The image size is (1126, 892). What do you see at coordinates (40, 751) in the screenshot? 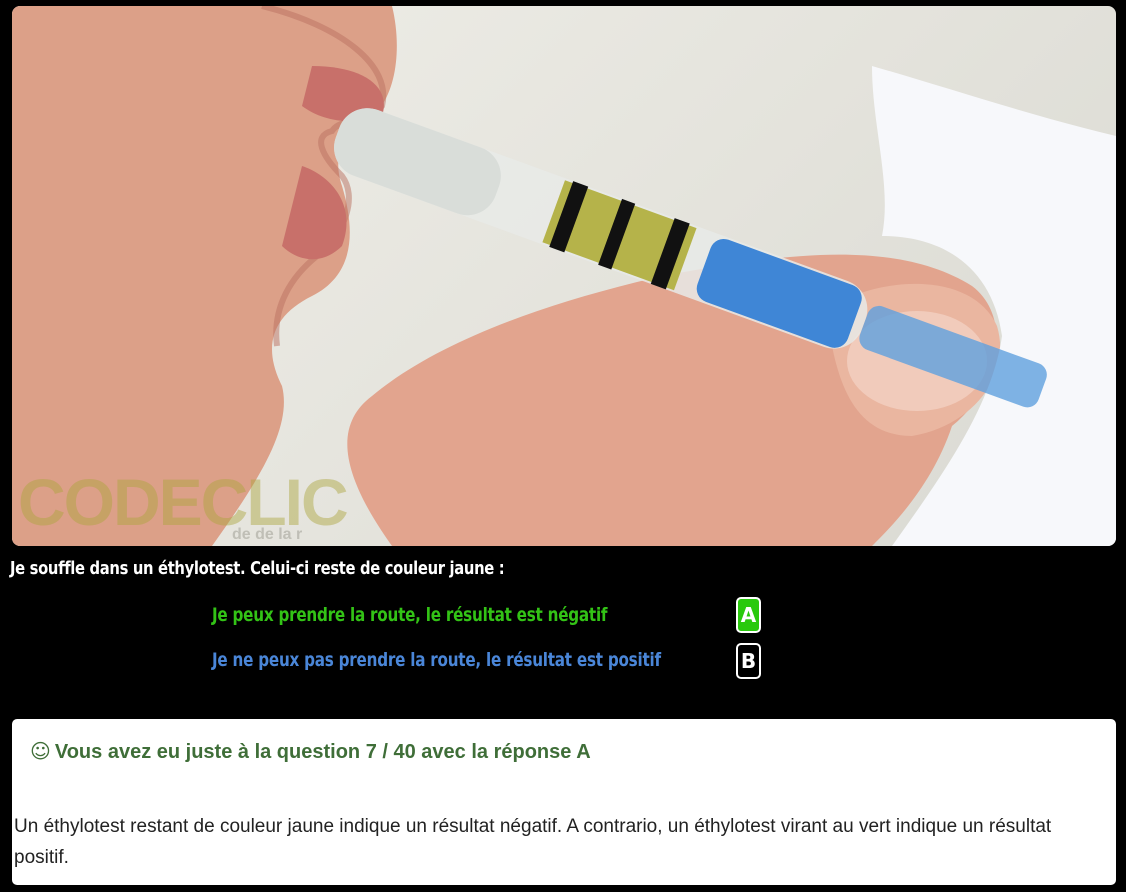
I see `smiley-icon: ☺` at bounding box center [40, 751].